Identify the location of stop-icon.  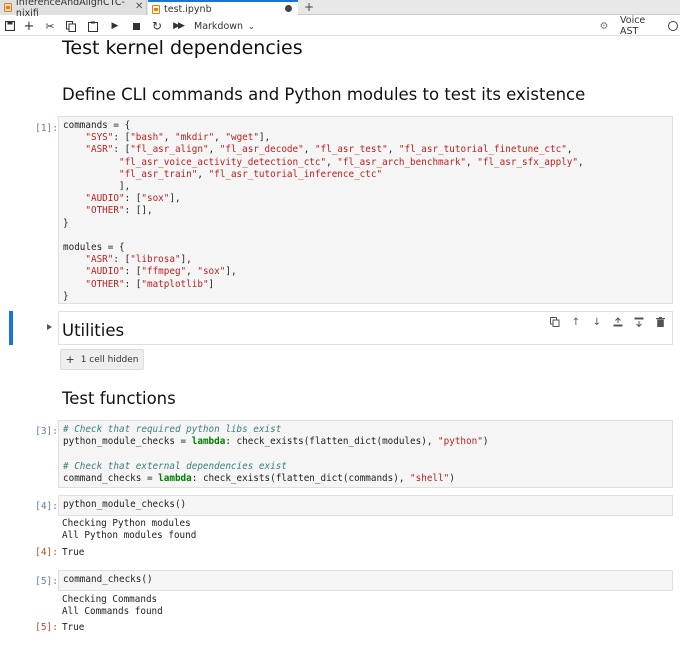
(136, 26).